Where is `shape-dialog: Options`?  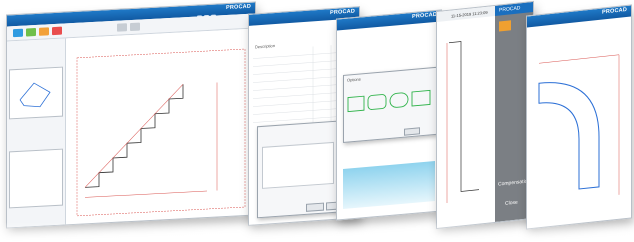 shape-dialog: Options is located at coordinates (390, 105).